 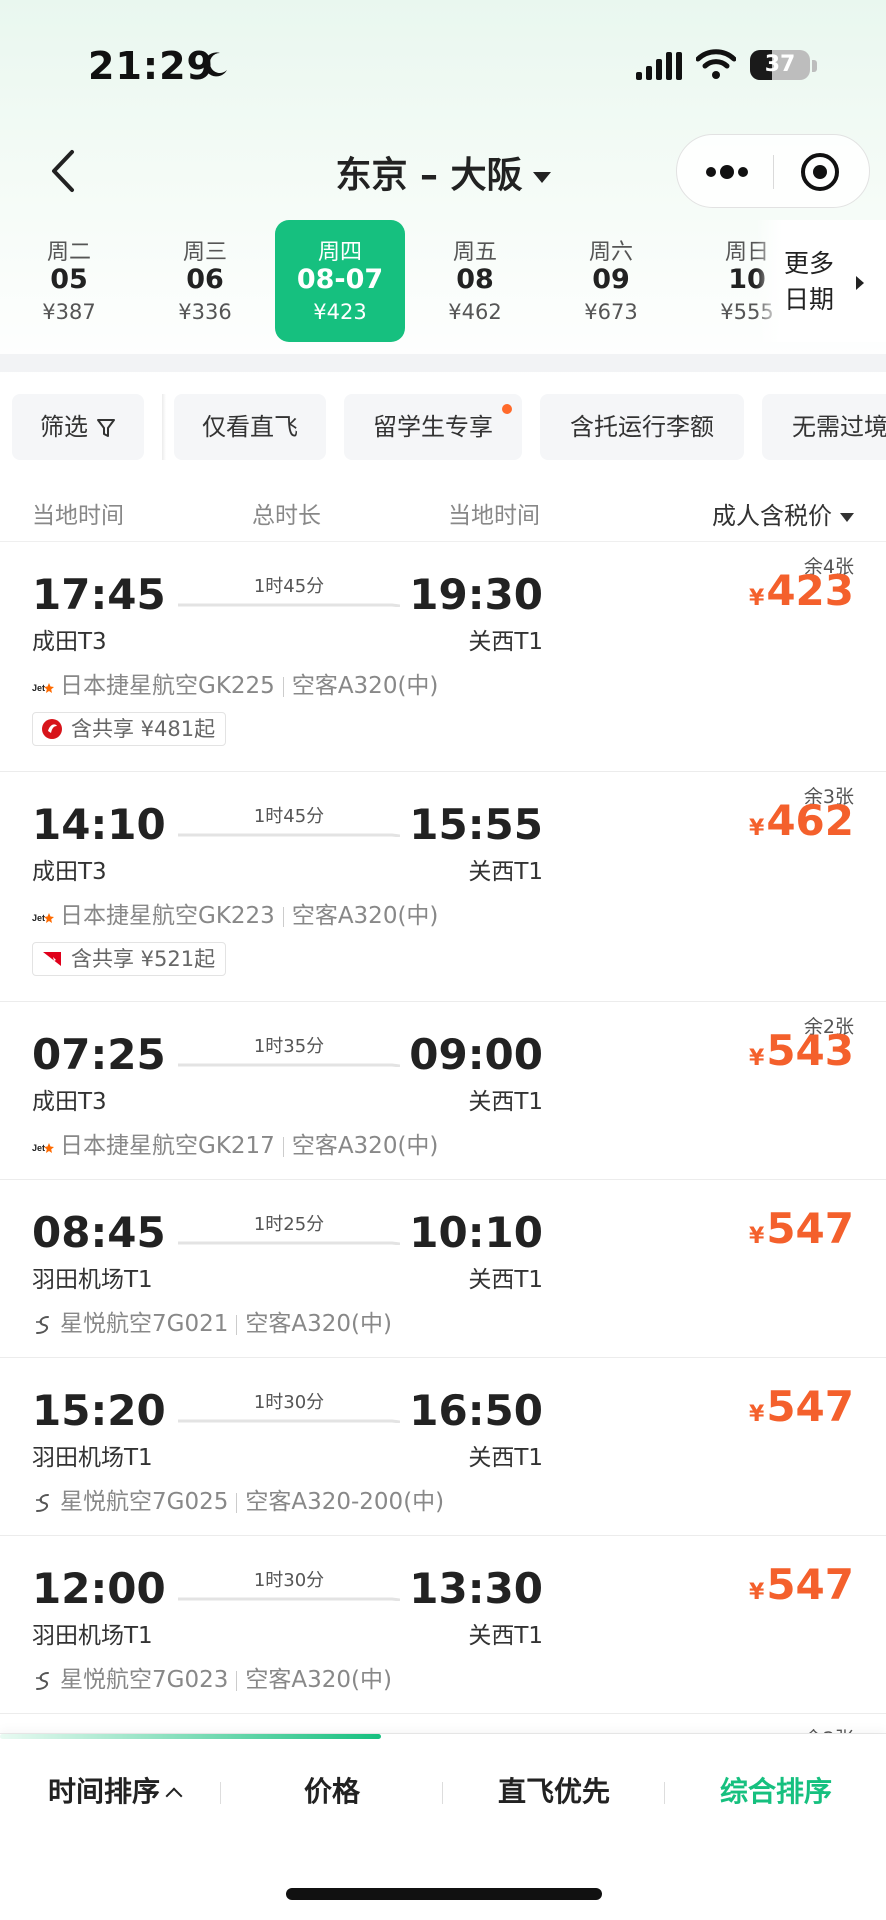 What do you see at coordinates (99, 1232) in the screenshot?
I see `departure-time: 08:45` at bounding box center [99, 1232].